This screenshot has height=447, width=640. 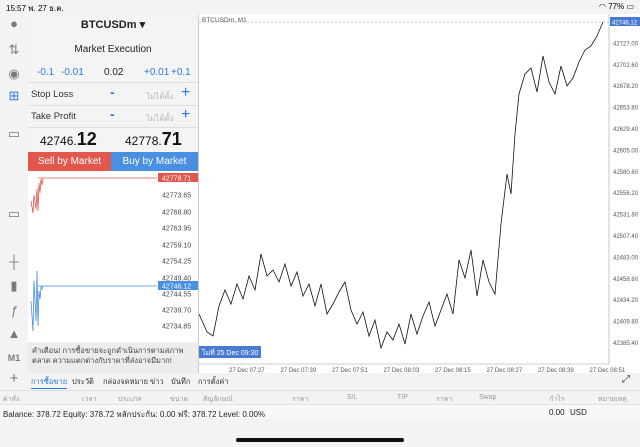 What do you see at coordinates (14, 50) in the screenshot?
I see `trade-arrows-icon: ⇅` at bounding box center [14, 50].